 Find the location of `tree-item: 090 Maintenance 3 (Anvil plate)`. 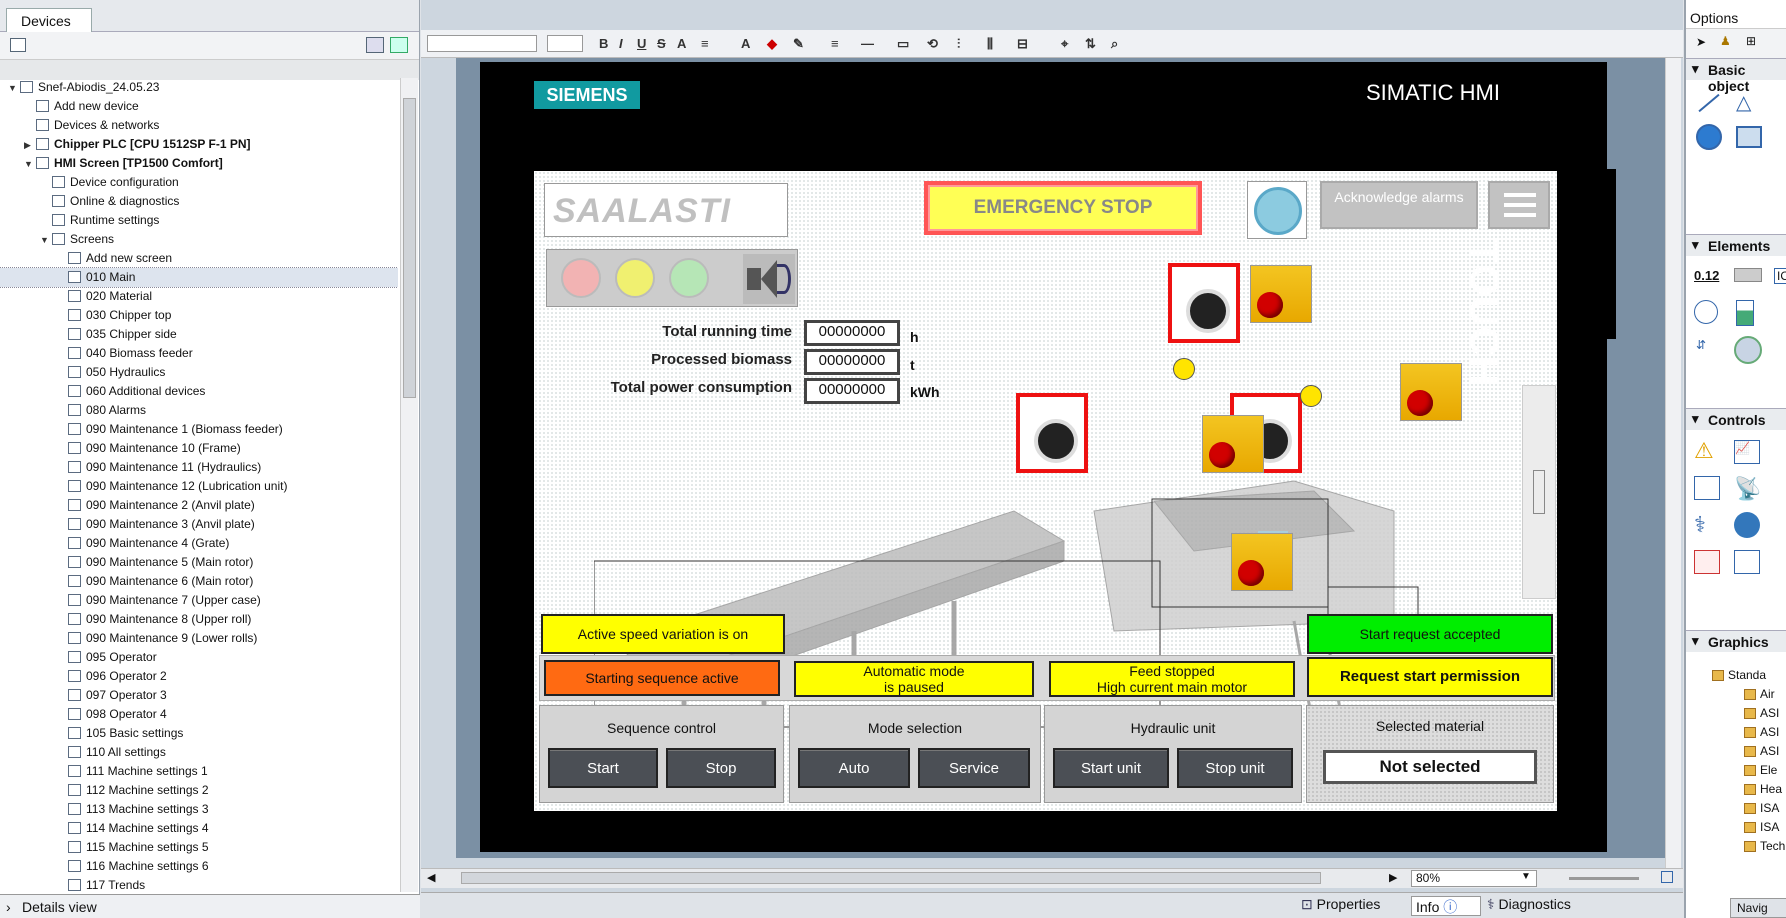

tree-item: 090 Maintenance 3 (Anvil plate) is located at coordinates (199, 524).